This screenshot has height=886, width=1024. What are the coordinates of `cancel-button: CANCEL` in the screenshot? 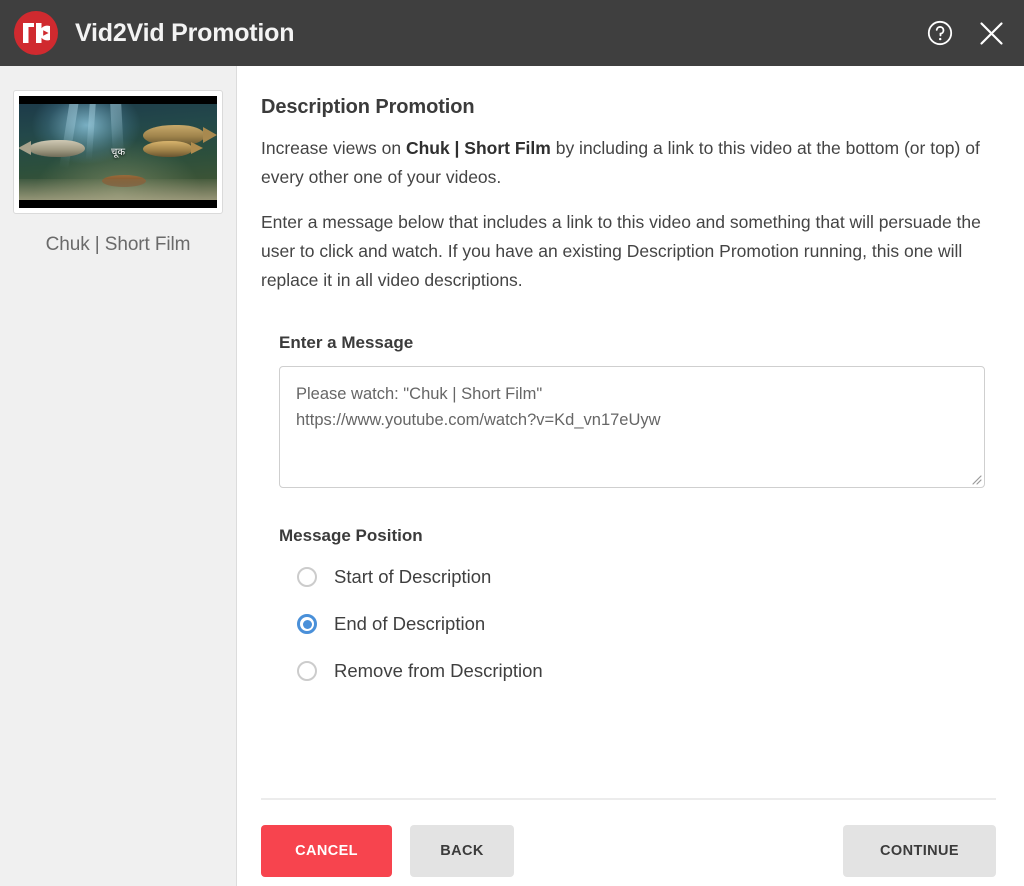 It's located at (326, 851).